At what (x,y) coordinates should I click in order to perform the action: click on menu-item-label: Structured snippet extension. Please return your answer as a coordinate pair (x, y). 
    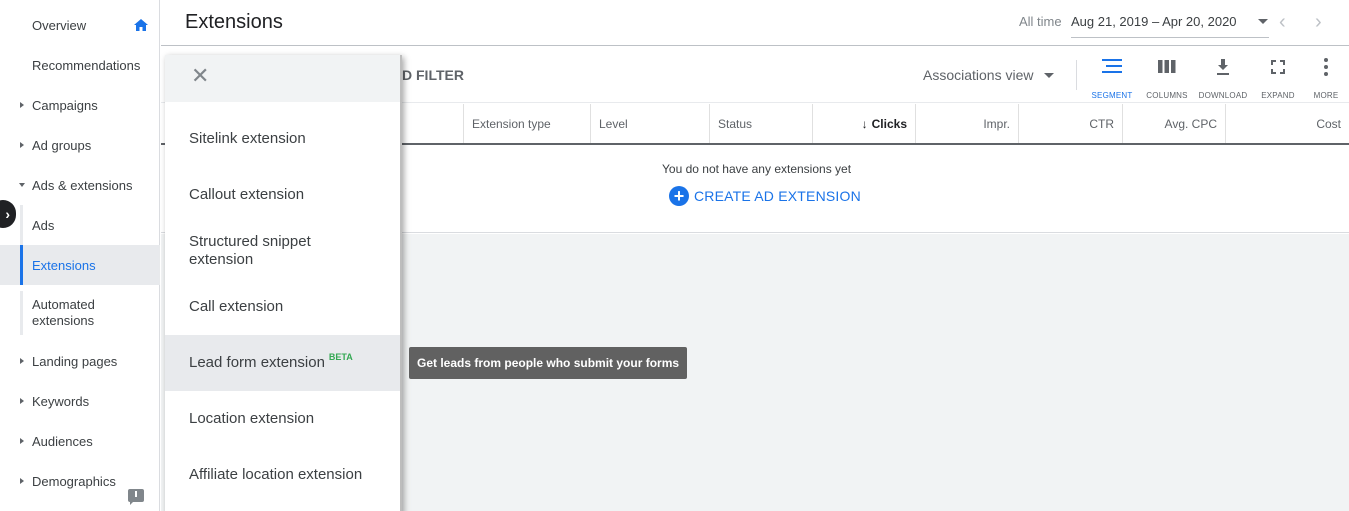
    Looking at the image, I should click on (250, 250).